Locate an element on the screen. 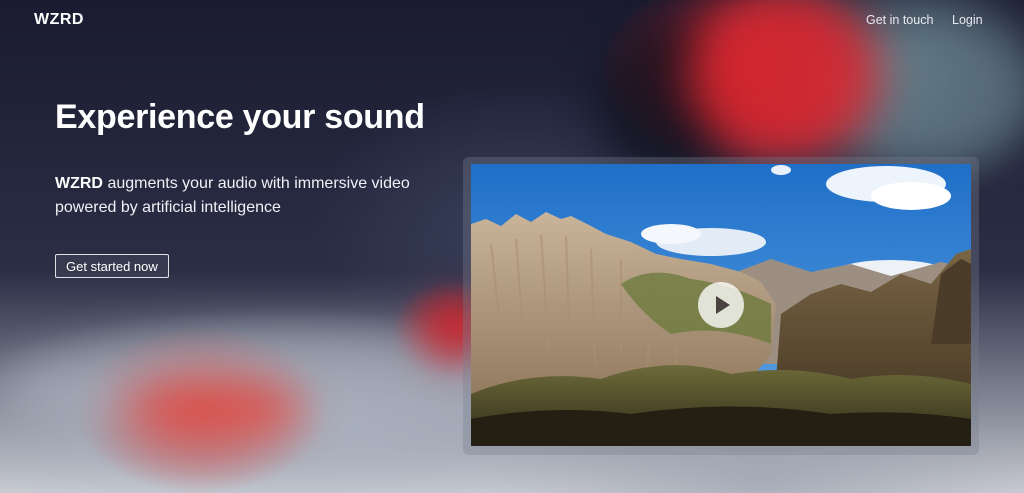  play-button is located at coordinates (721, 305).